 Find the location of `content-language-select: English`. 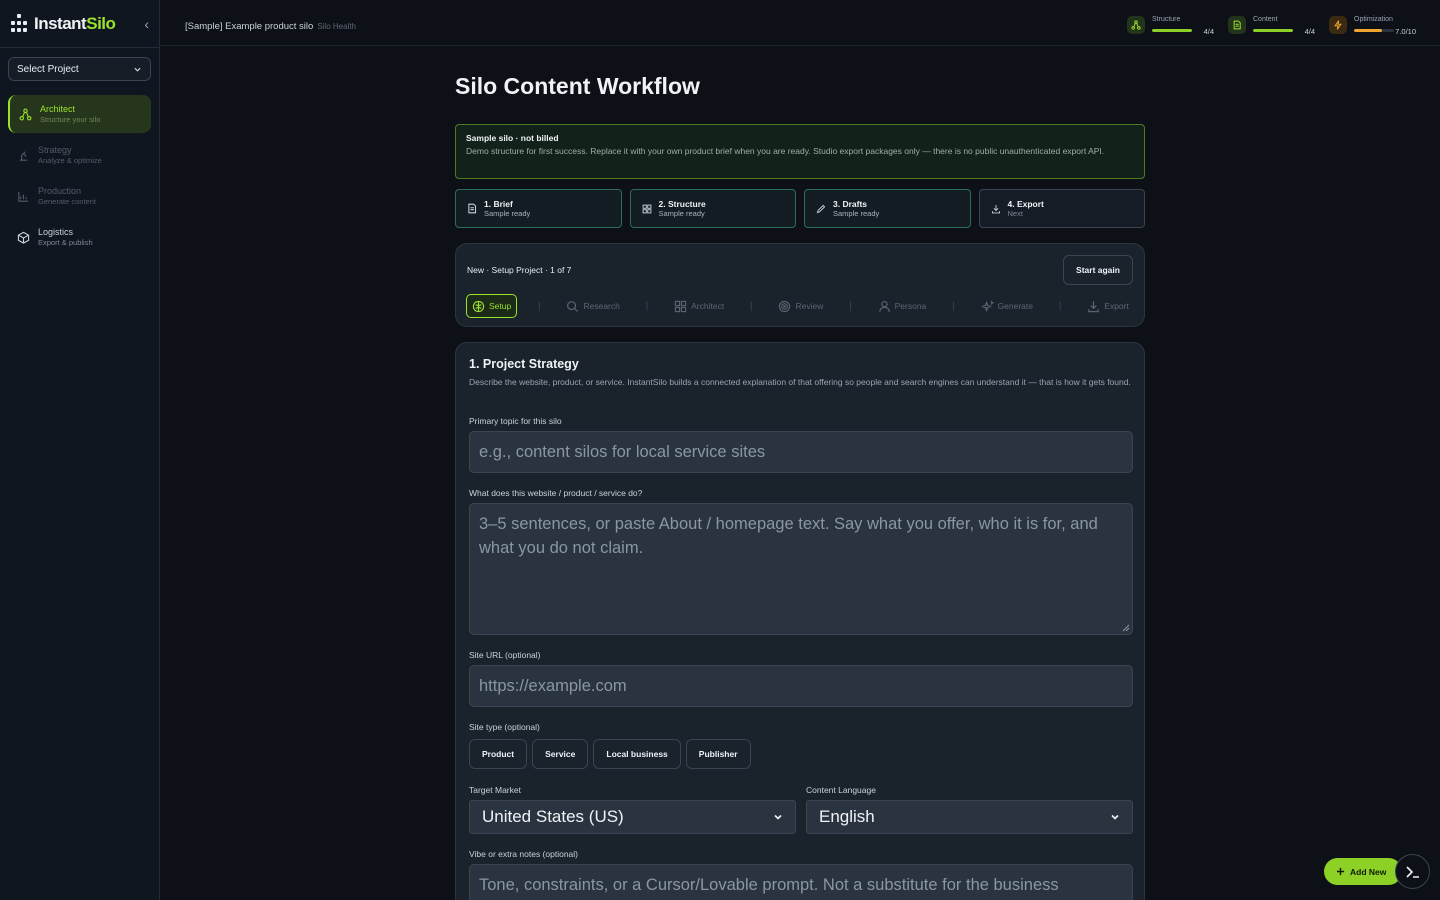

content-language-select: English is located at coordinates (969, 817).